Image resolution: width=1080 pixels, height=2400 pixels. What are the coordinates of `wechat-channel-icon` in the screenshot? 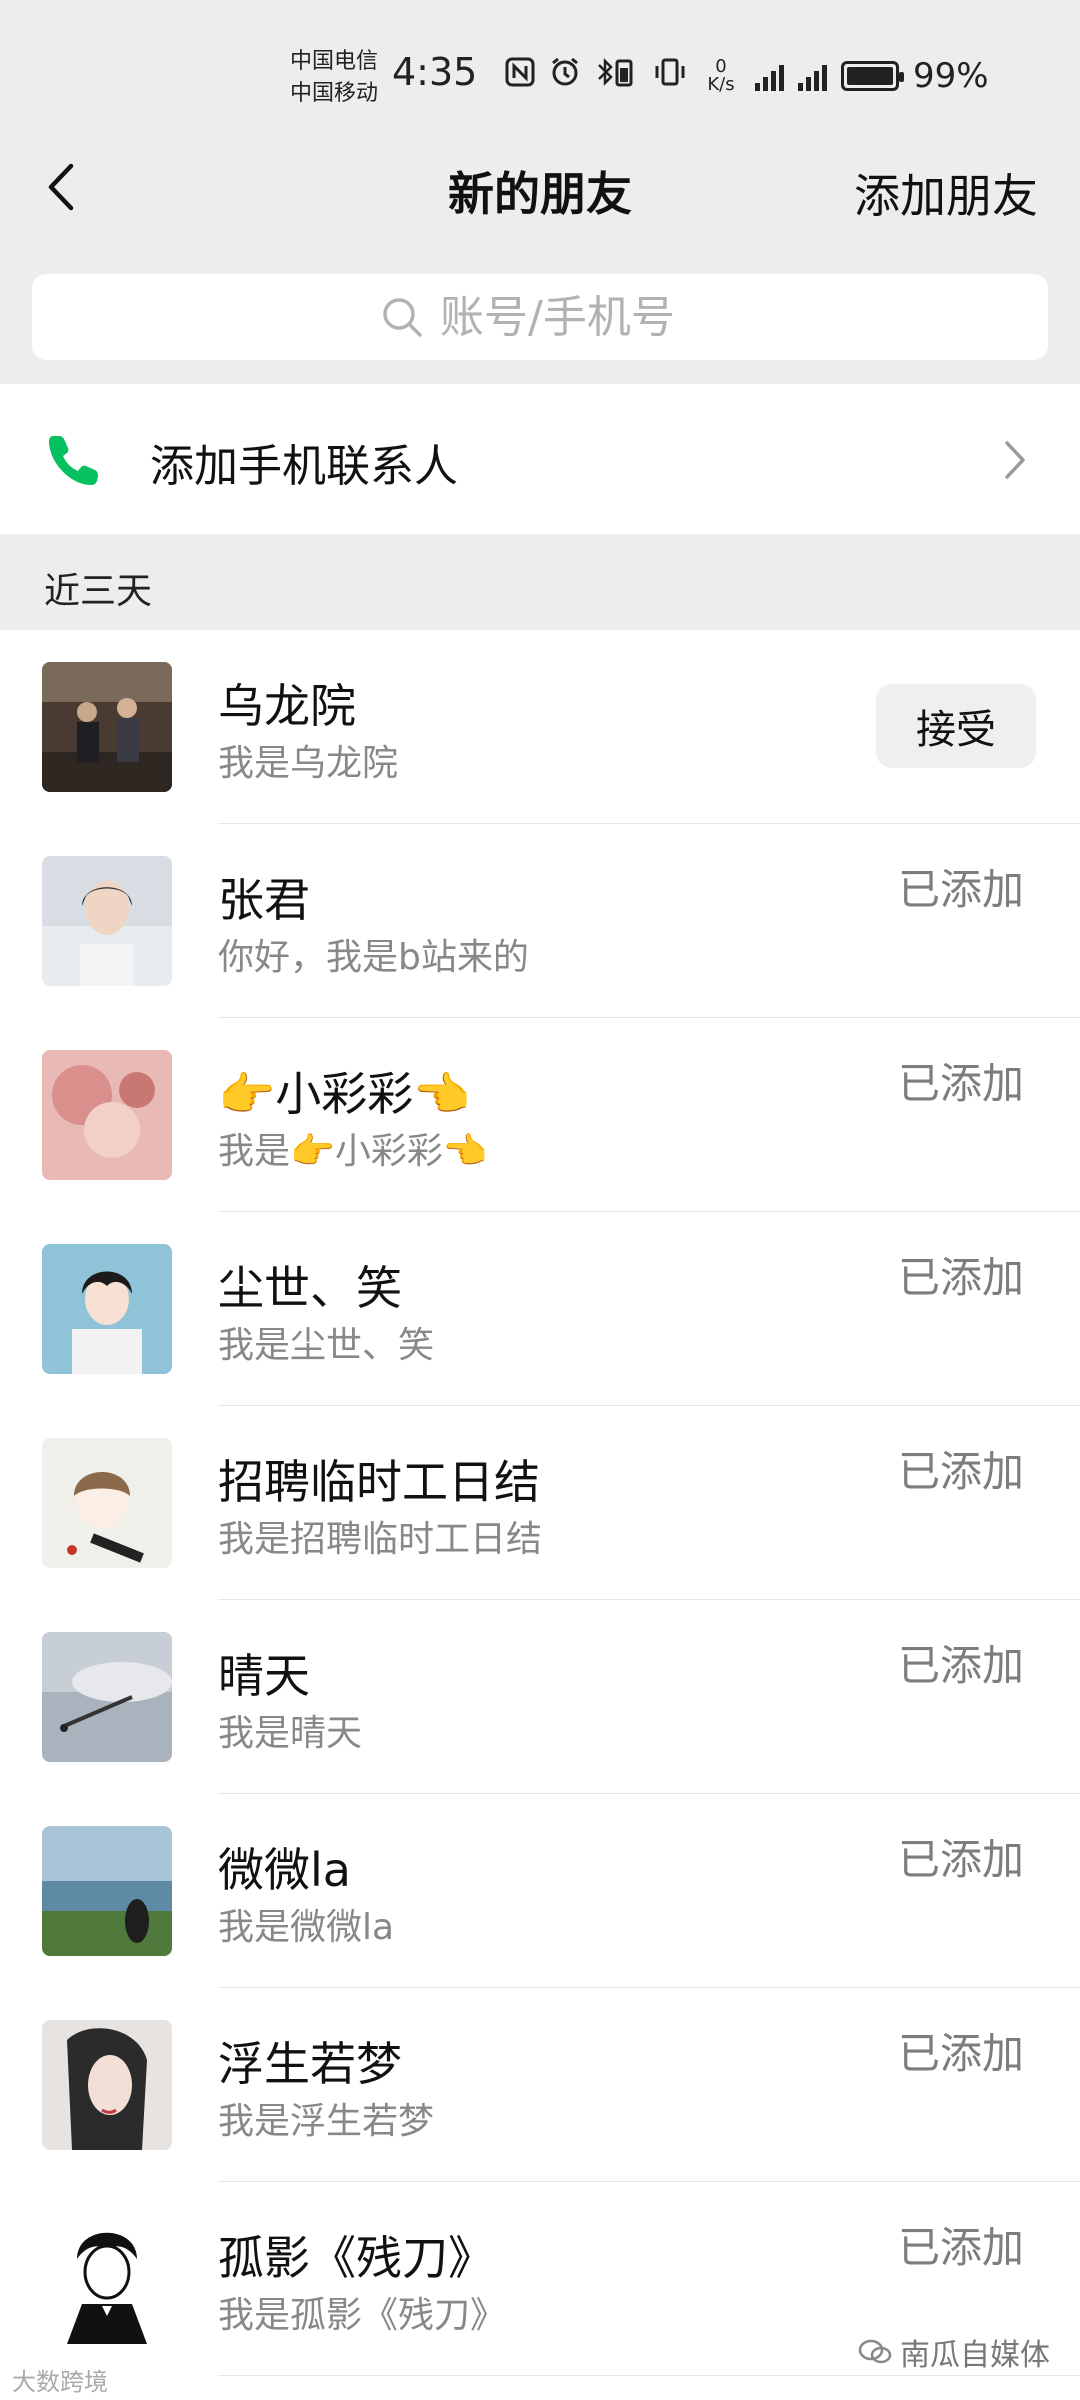 It's located at (875, 2351).